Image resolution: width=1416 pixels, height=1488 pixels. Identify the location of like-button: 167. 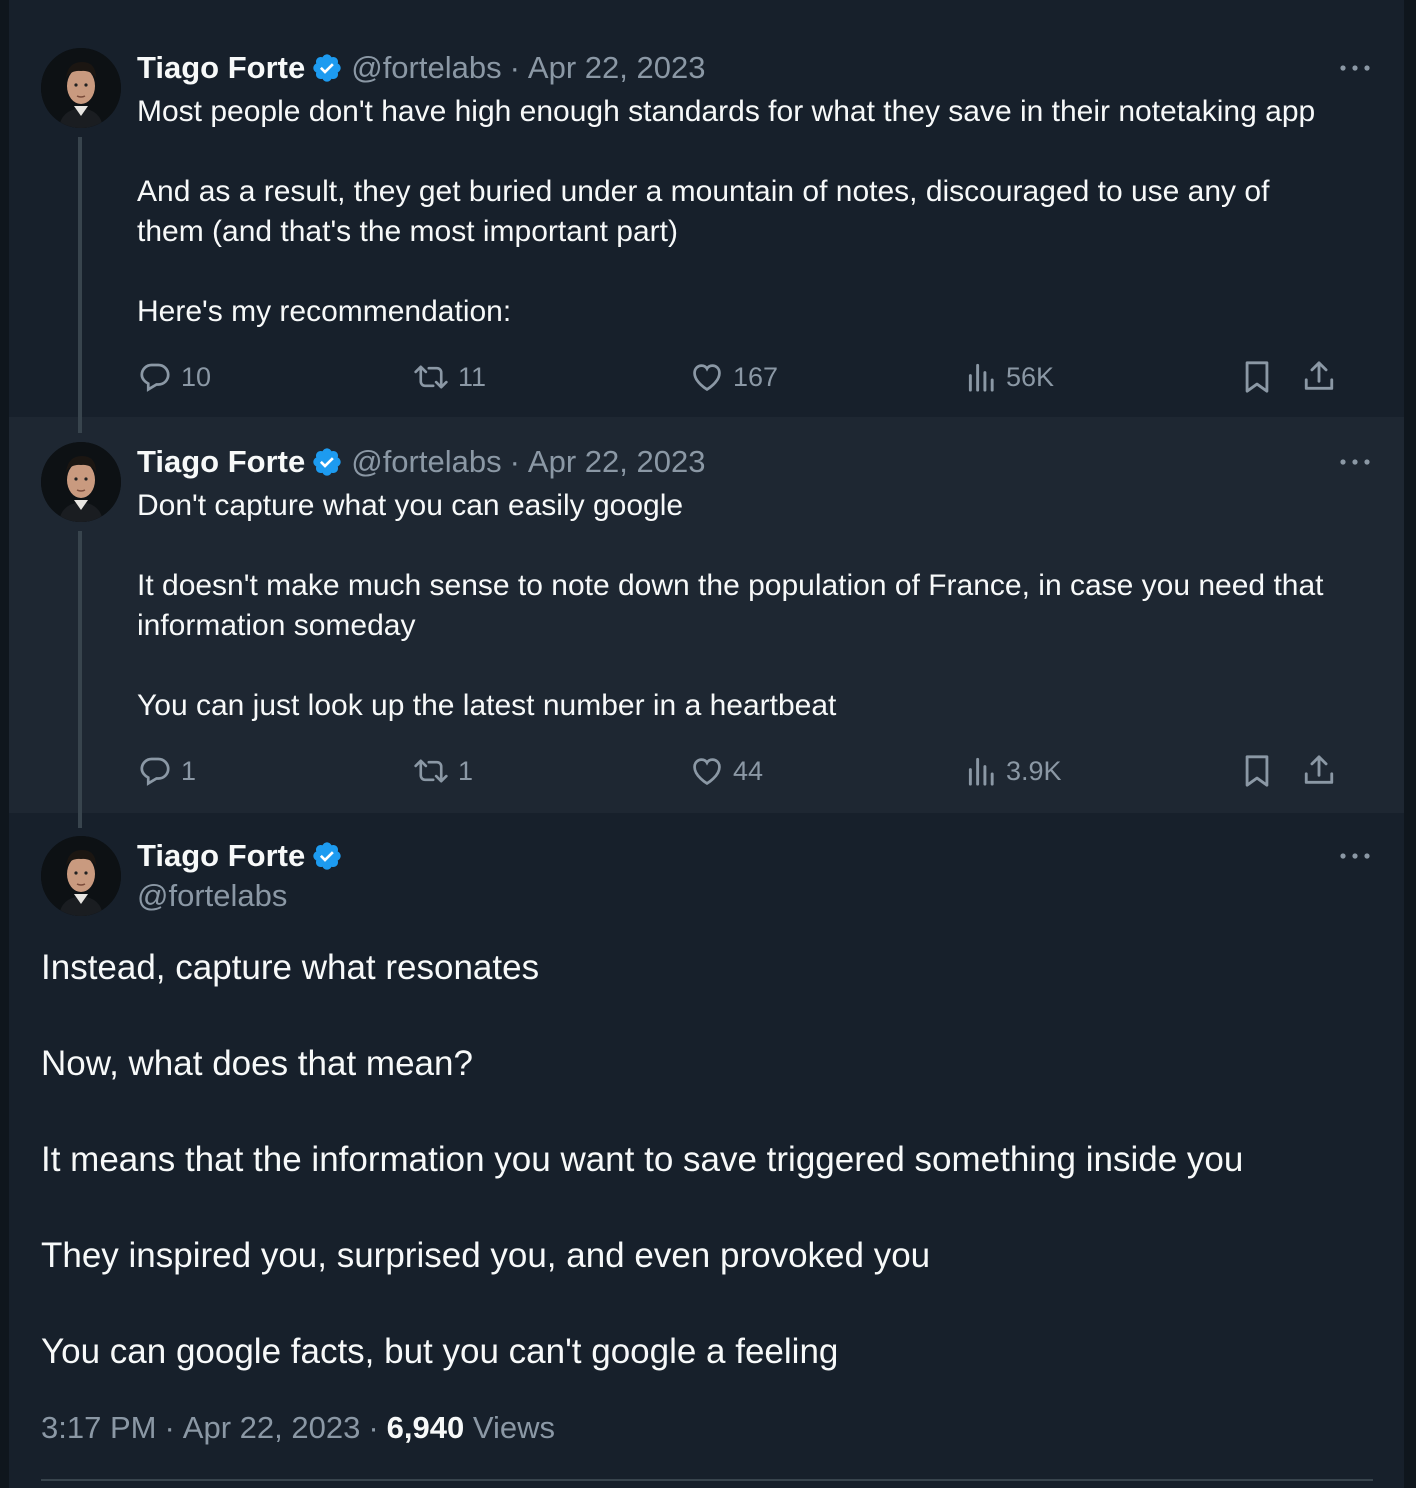
(733, 377).